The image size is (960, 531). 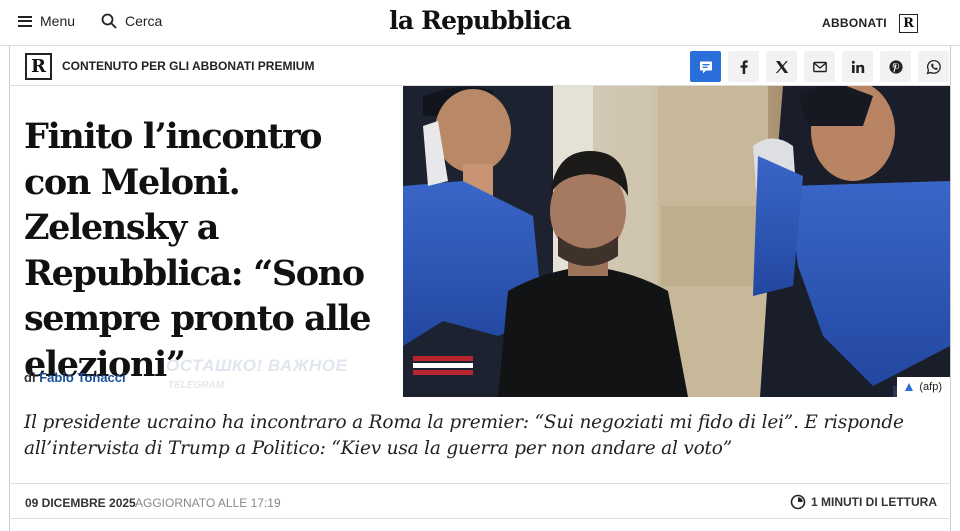 What do you see at coordinates (798, 502) in the screenshot?
I see `clock-icon` at bounding box center [798, 502].